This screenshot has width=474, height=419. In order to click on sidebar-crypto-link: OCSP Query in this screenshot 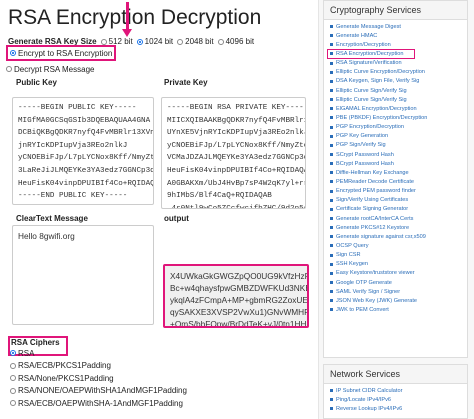, I will do `click(398, 245)`.